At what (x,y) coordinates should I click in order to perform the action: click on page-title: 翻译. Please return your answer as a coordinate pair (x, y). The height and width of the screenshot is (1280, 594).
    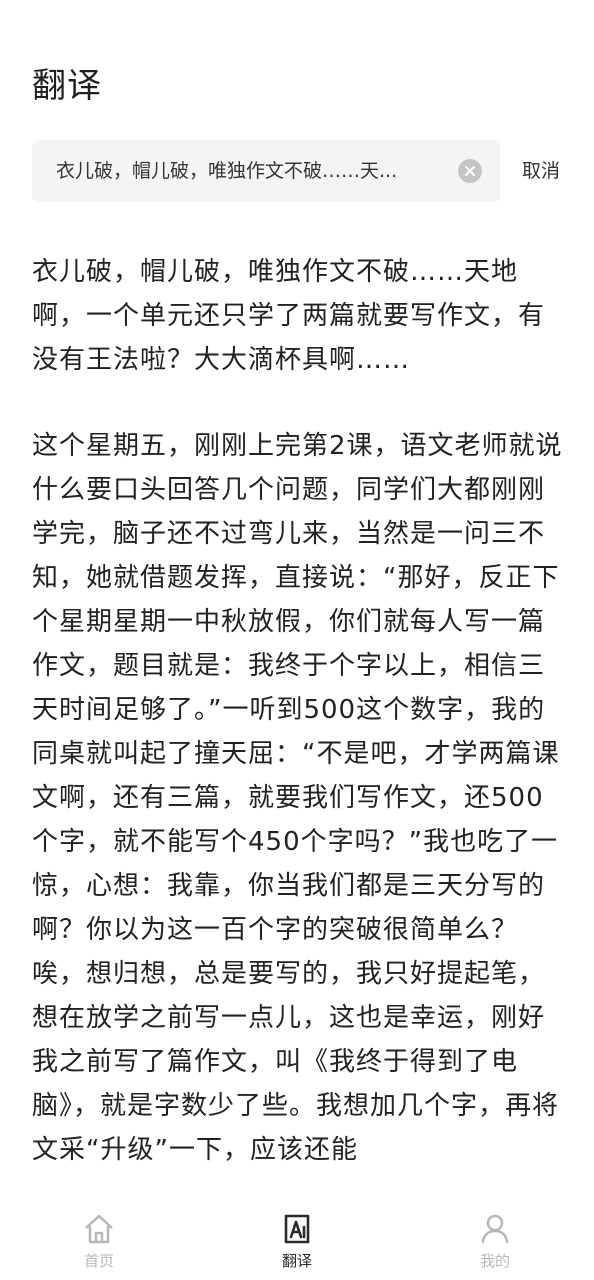
    Looking at the image, I should click on (67, 86).